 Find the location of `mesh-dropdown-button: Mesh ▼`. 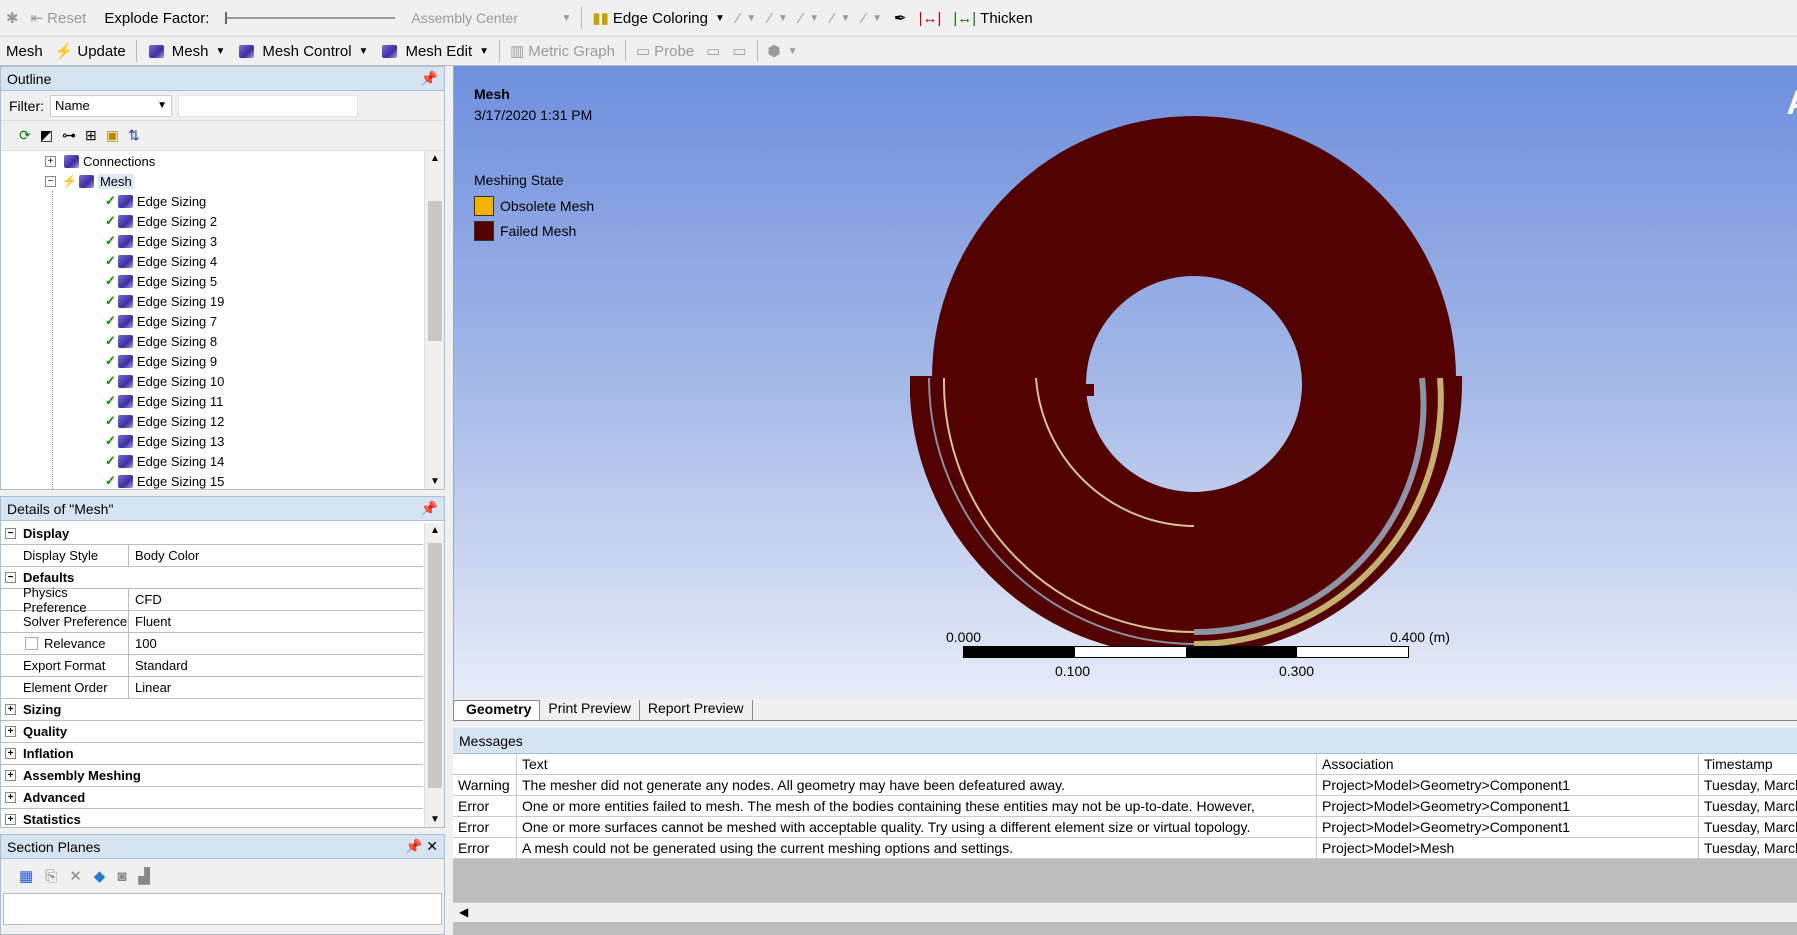

mesh-dropdown-button: Mesh ▼ is located at coordinates (186, 51).